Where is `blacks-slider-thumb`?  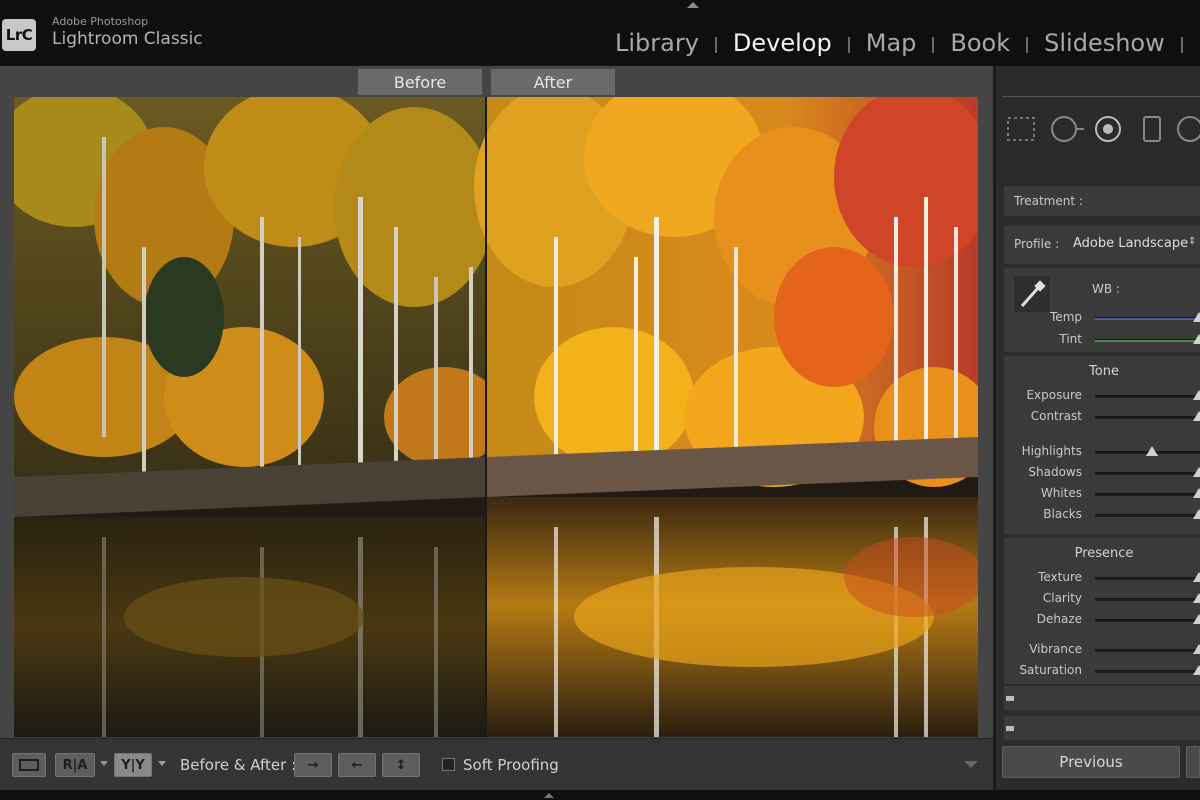 blacks-slider-thumb is located at coordinates (1196, 514).